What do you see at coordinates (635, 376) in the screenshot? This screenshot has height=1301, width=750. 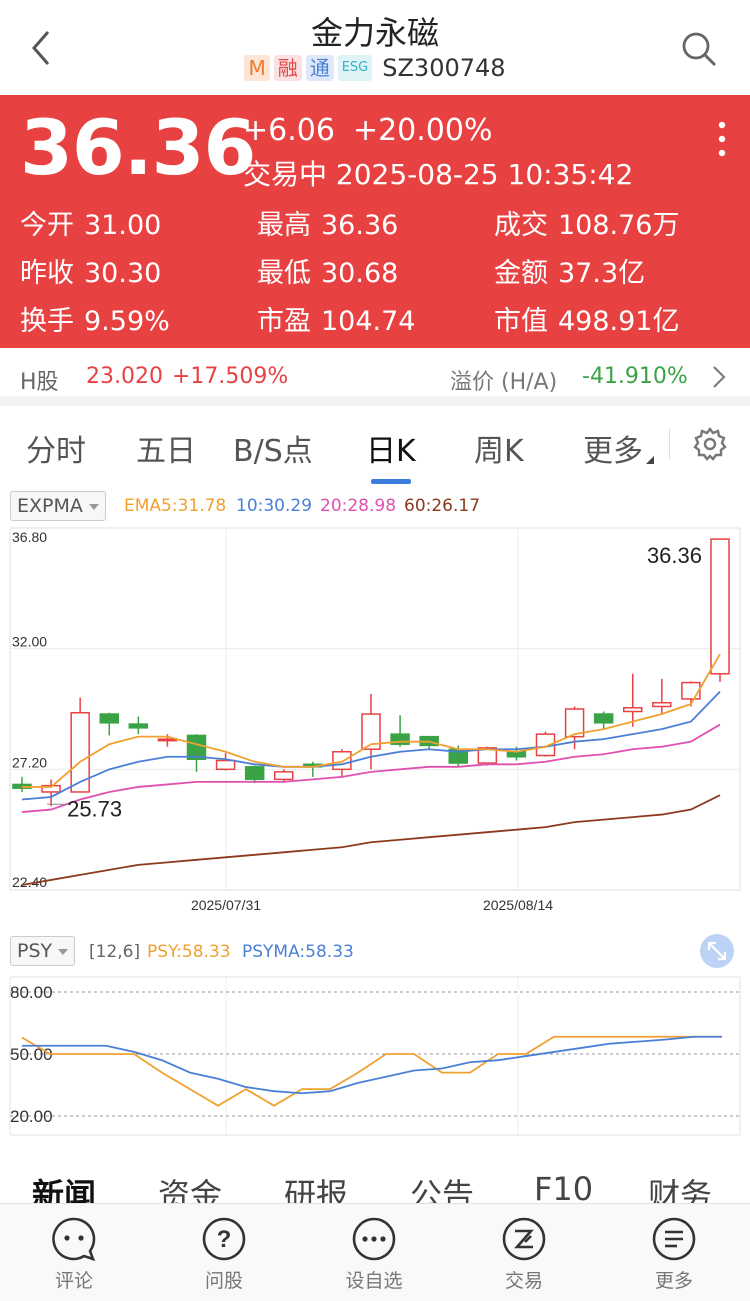 I see `premium-value: -41.910%` at bounding box center [635, 376].